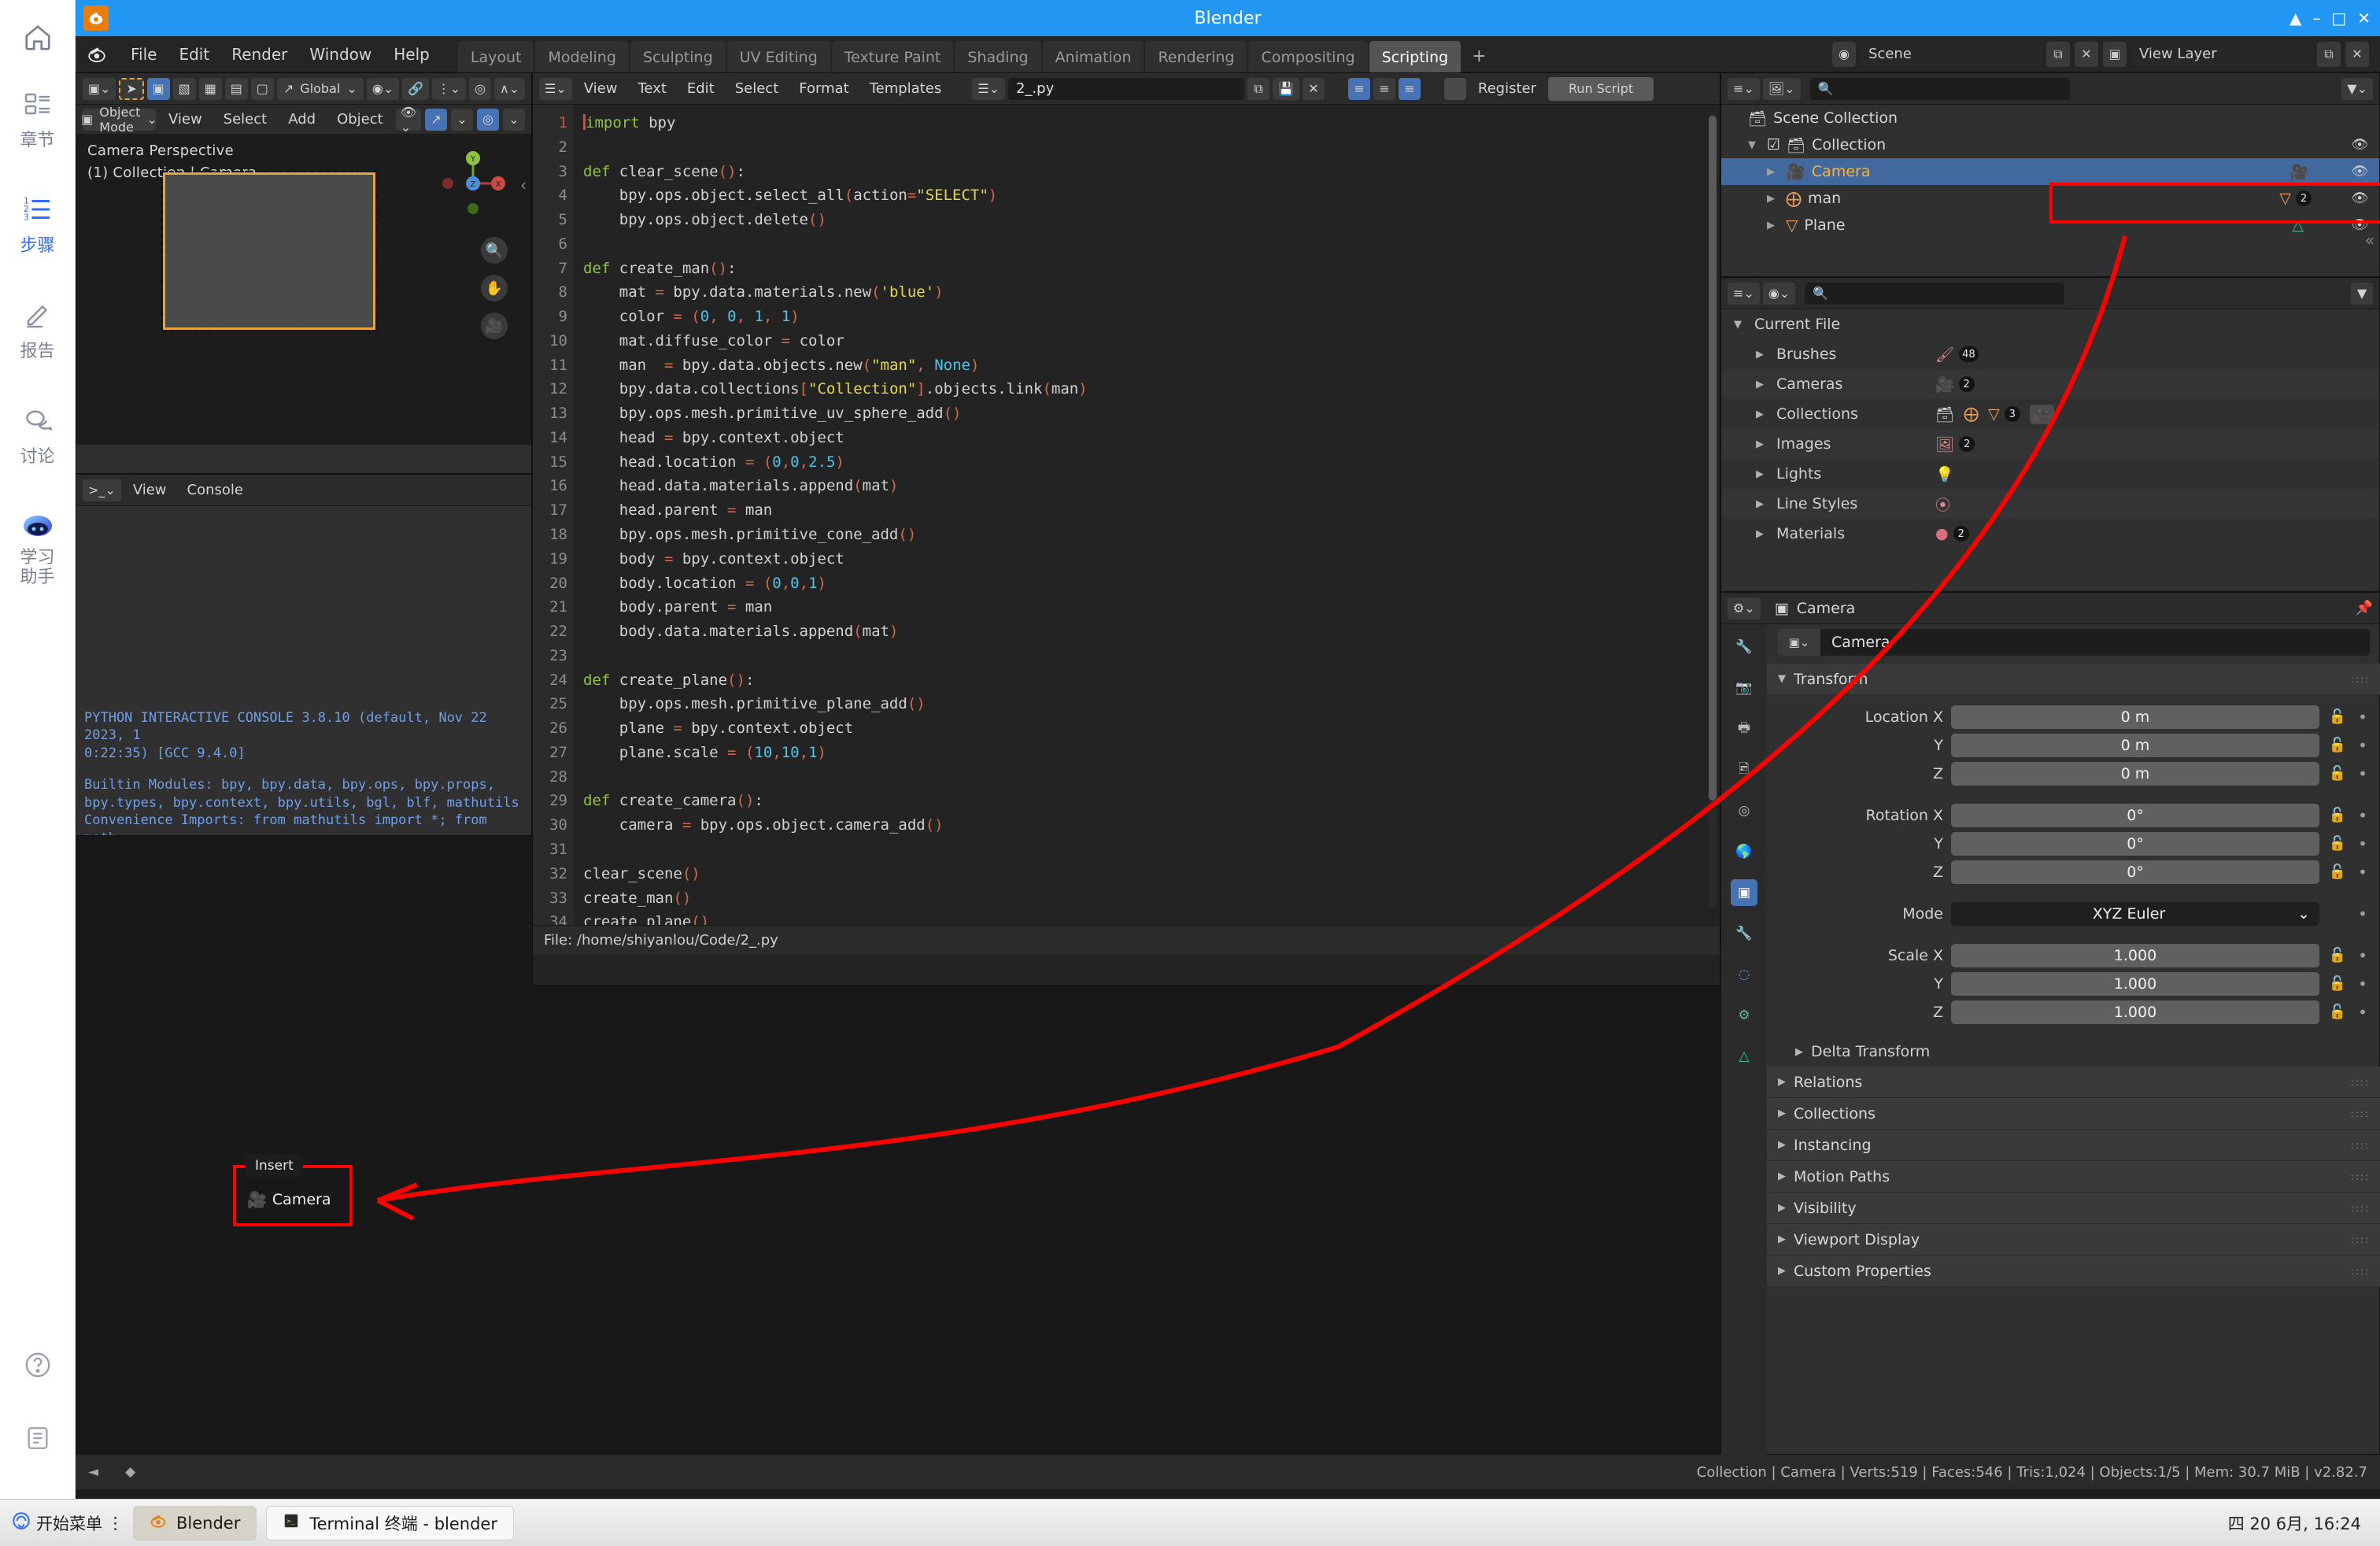  I want to click on tab-animation: Animation, so click(1093, 56).